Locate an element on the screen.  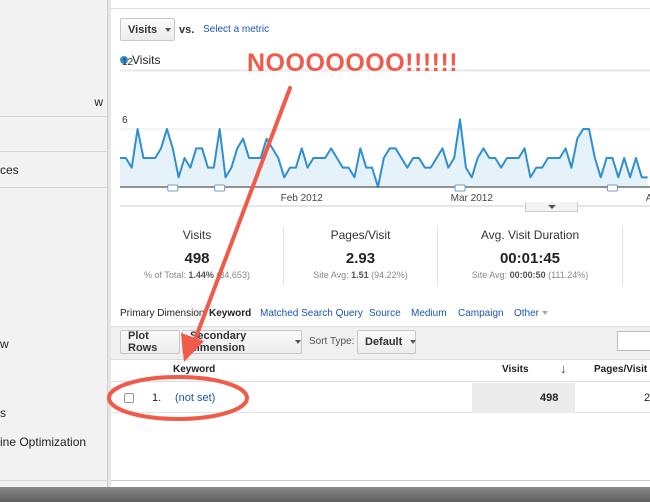
metric-label: Avg. Visit Duration is located at coordinates (530, 235).